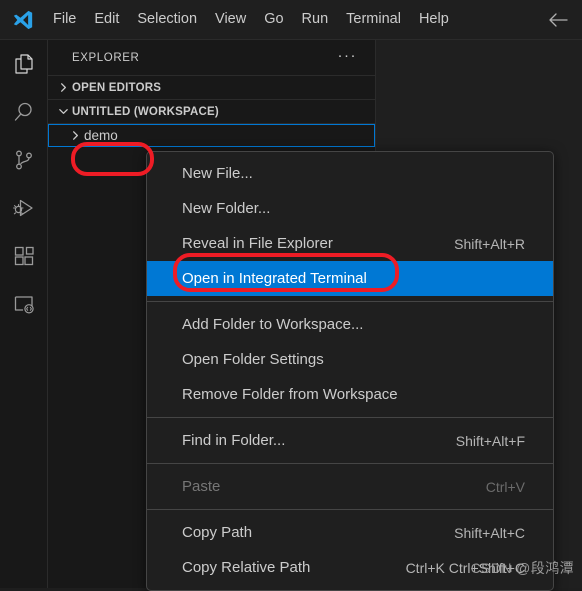  Describe the element at coordinates (23, 20) in the screenshot. I see `vscode-logo-icon` at that location.